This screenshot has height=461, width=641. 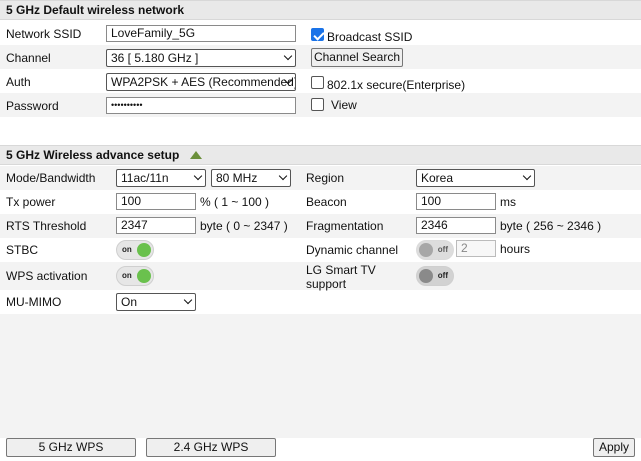 What do you see at coordinates (201, 58) in the screenshot?
I see `channel-select: 36 [ 5.180 GHz ]` at bounding box center [201, 58].